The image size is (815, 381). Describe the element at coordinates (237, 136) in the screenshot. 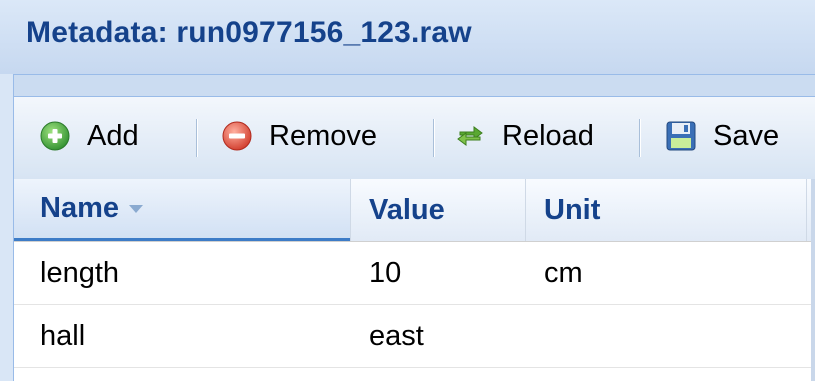

I see `minus-circle-icon` at that location.